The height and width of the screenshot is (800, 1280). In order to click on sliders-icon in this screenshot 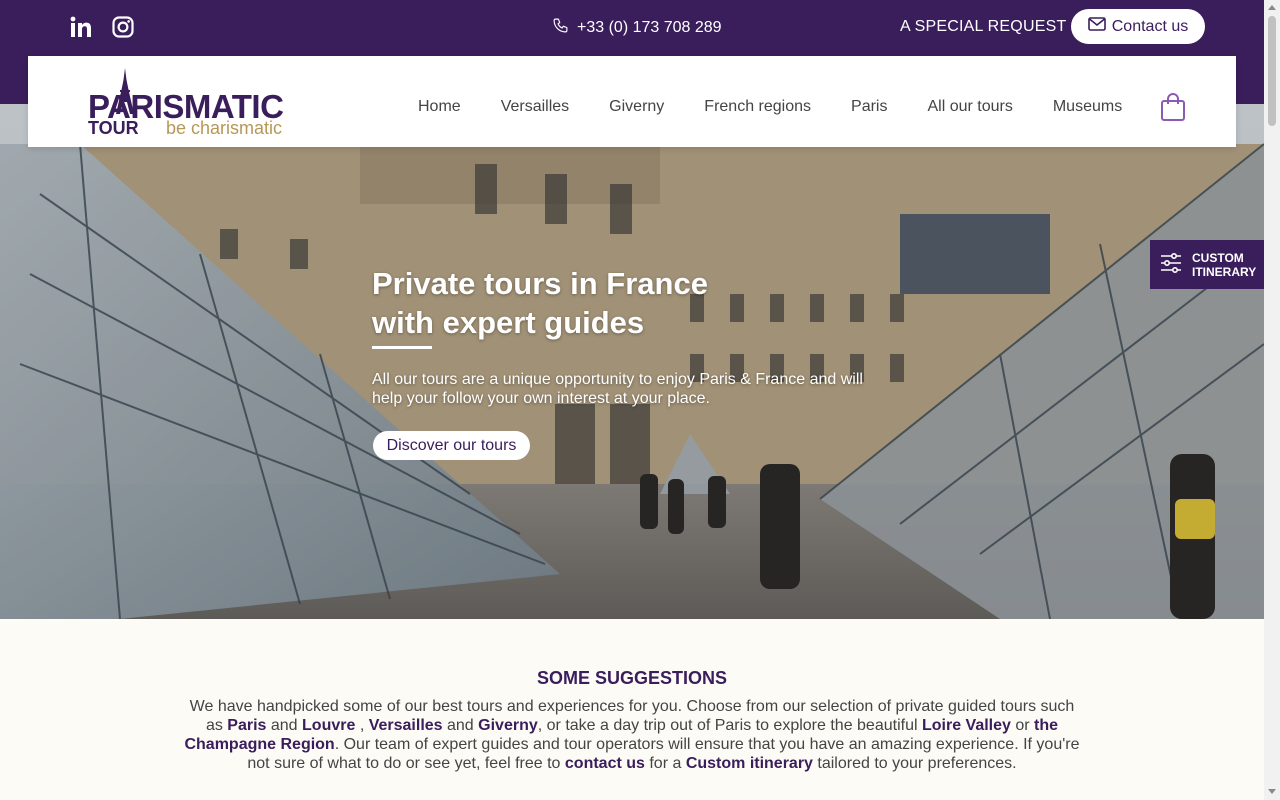, I will do `click(1171, 264)`.